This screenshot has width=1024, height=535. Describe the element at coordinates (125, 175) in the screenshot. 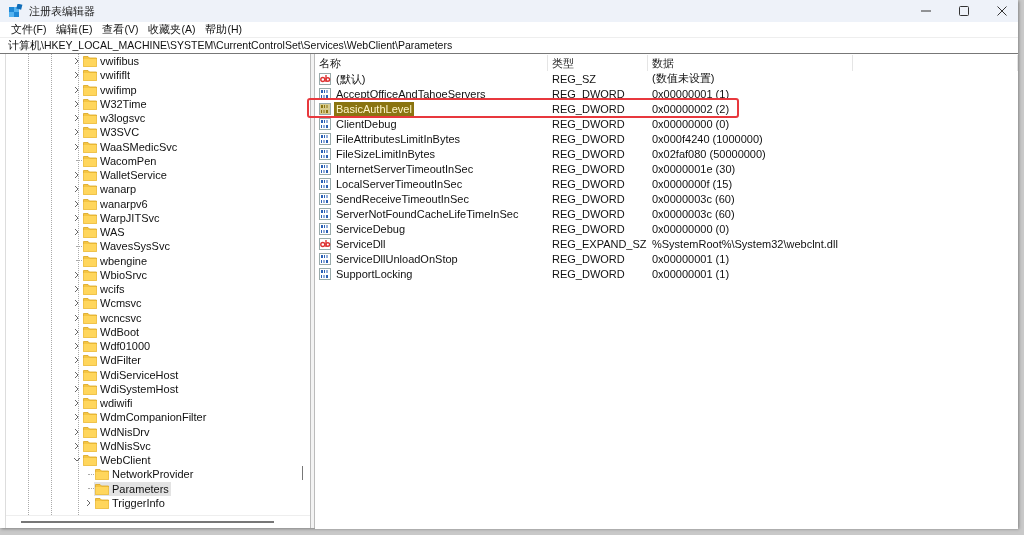

I see `tree-item: WalletService` at that location.